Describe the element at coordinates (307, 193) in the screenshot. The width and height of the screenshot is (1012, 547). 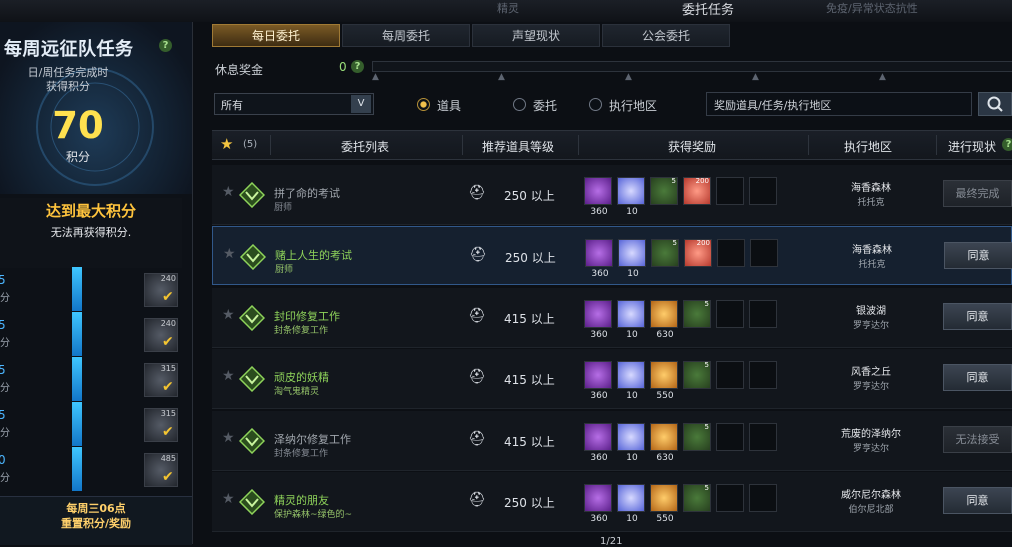
I see `quest-name: 拼了命的考试` at that location.